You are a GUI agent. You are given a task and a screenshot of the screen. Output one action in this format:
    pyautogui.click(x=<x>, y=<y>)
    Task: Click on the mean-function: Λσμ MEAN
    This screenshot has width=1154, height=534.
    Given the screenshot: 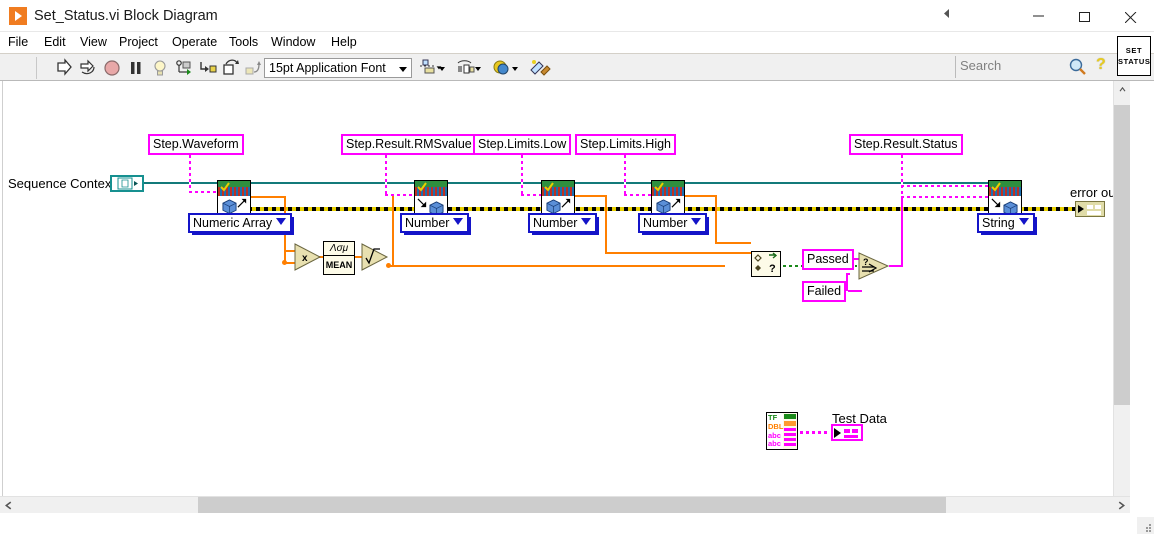 What is the action you would take?
    pyautogui.click(x=339, y=258)
    